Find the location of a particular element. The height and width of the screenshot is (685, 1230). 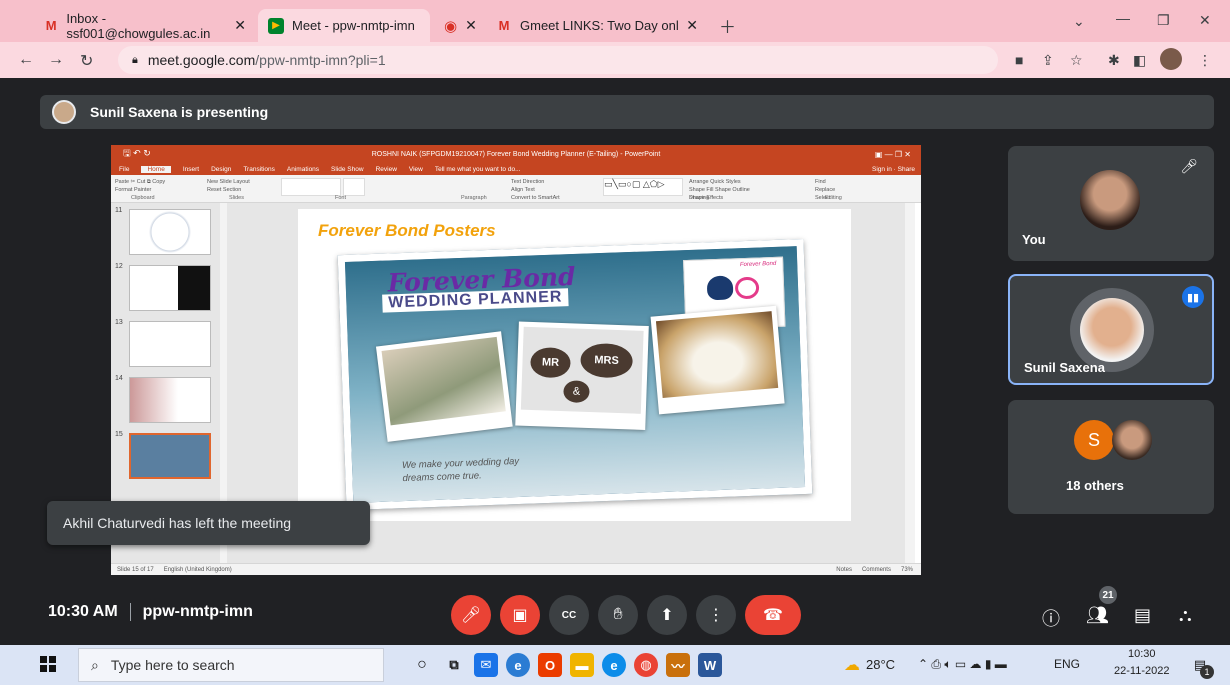

raise-hand-button: ✋︎ is located at coordinates (618, 615).